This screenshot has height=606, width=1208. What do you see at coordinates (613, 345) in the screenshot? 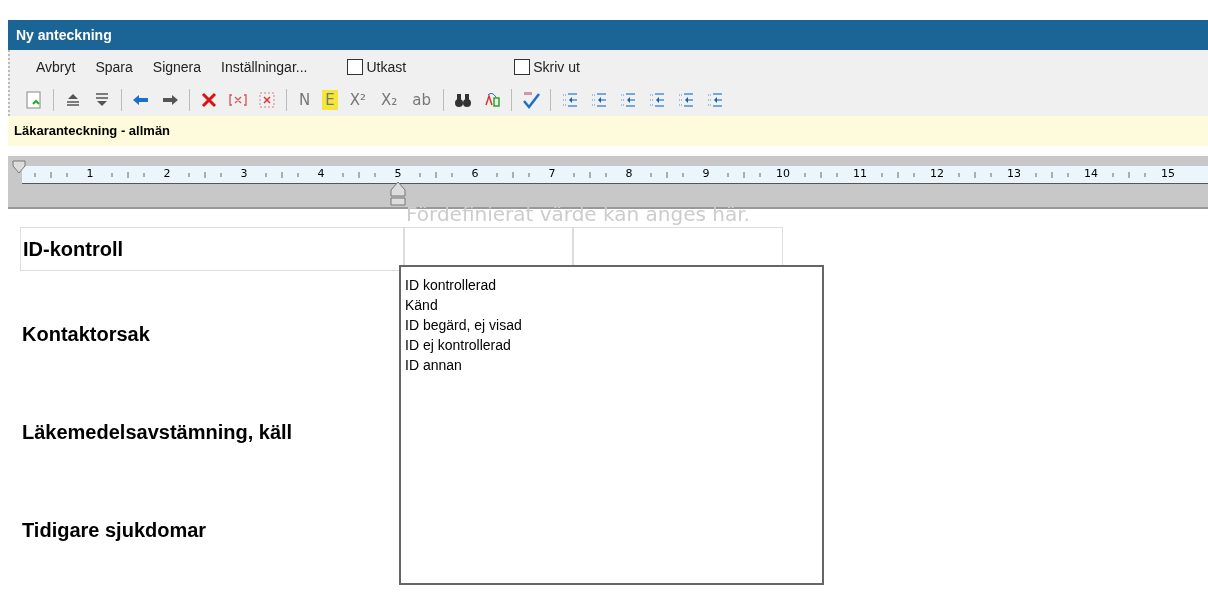
I see `dropdown-option: ID ej kontrollerad` at bounding box center [613, 345].